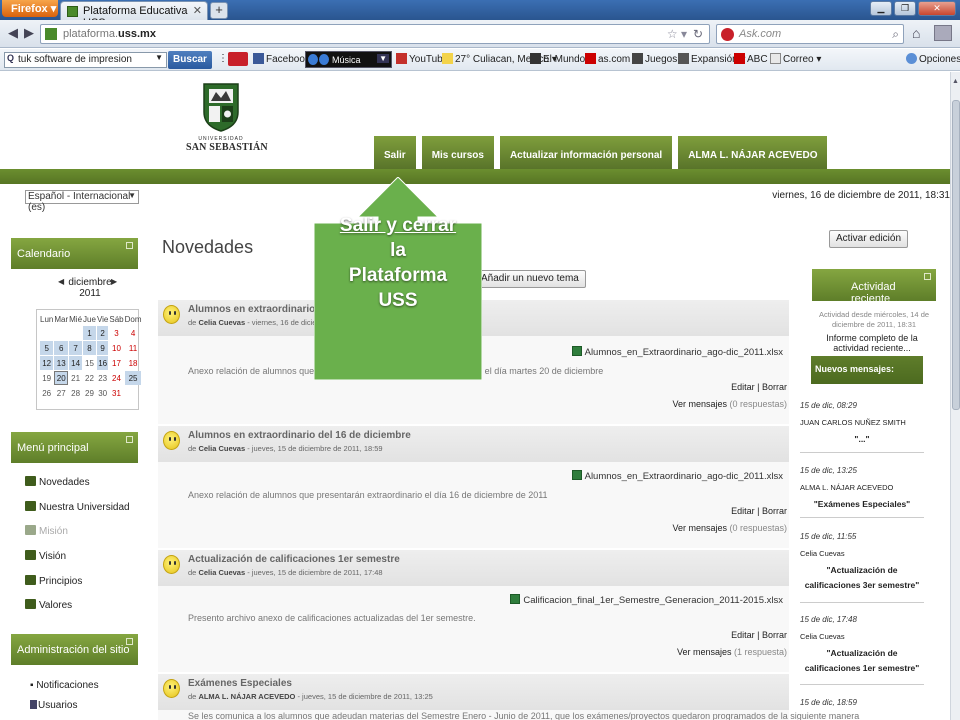 Image resolution: width=960 pixels, height=720 pixels. Describe the element at coordinates (61, 378) in the screenshot. I see `calendar-day: 20` at that location.